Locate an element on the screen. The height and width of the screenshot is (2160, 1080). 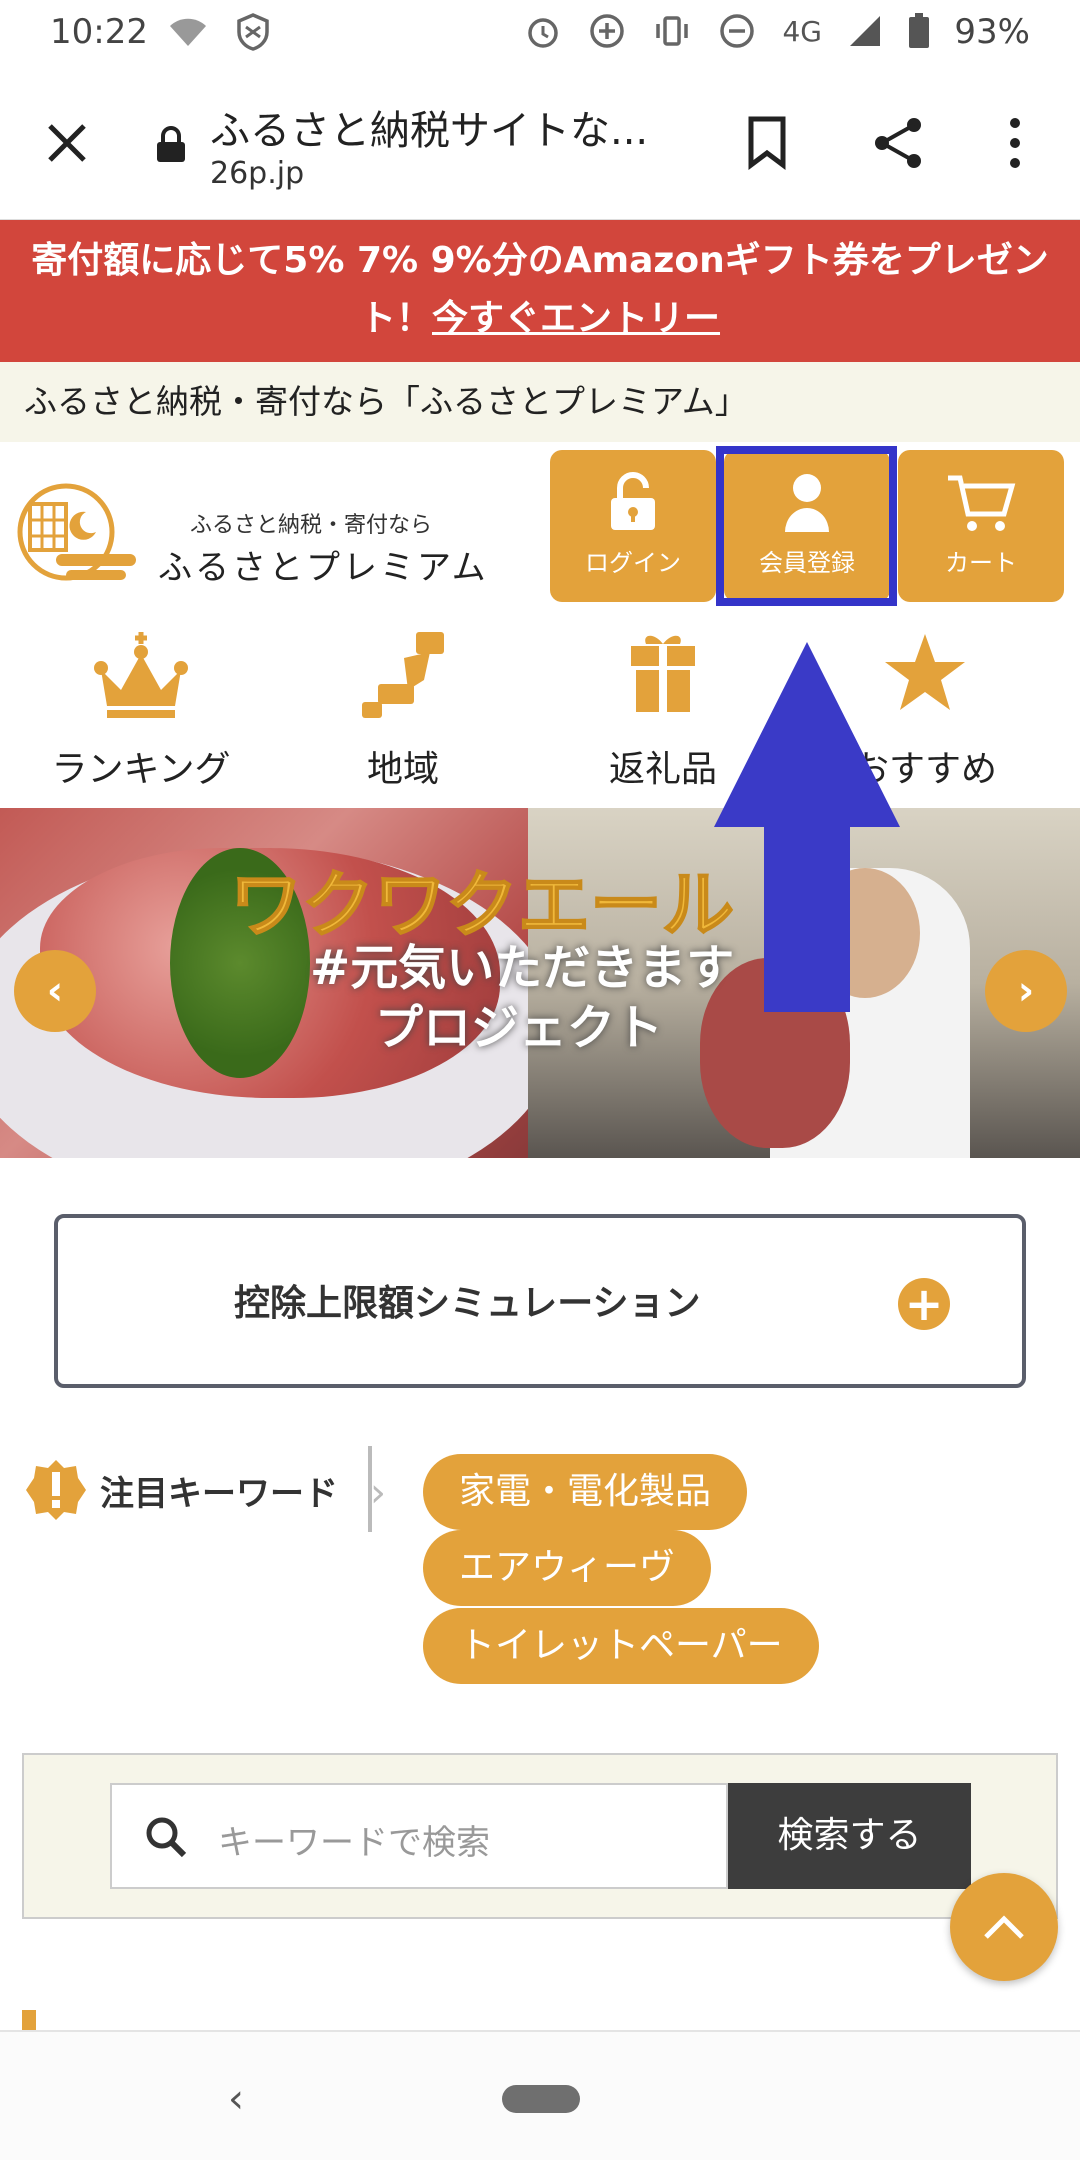
alarm-icon is located at coordinates (543, 33).